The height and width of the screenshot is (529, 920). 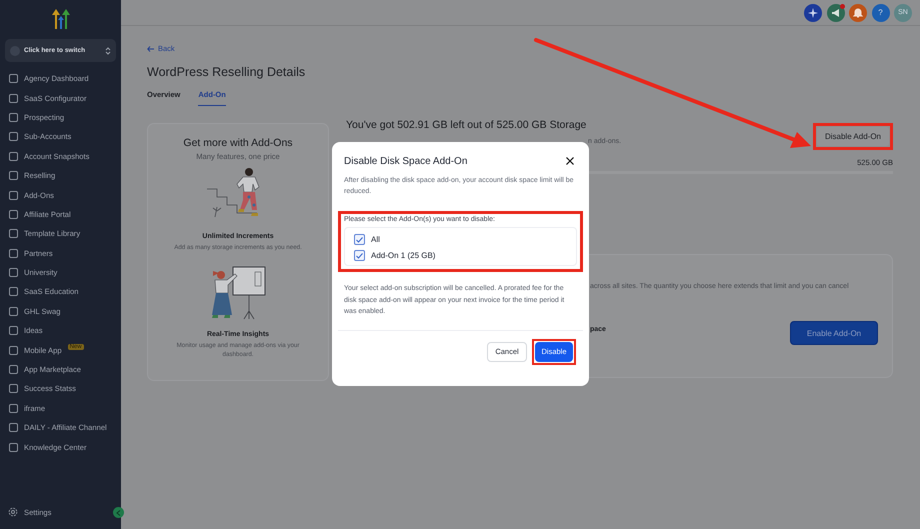 I want to click on chevrons-icon, so click(x=108, y=51).